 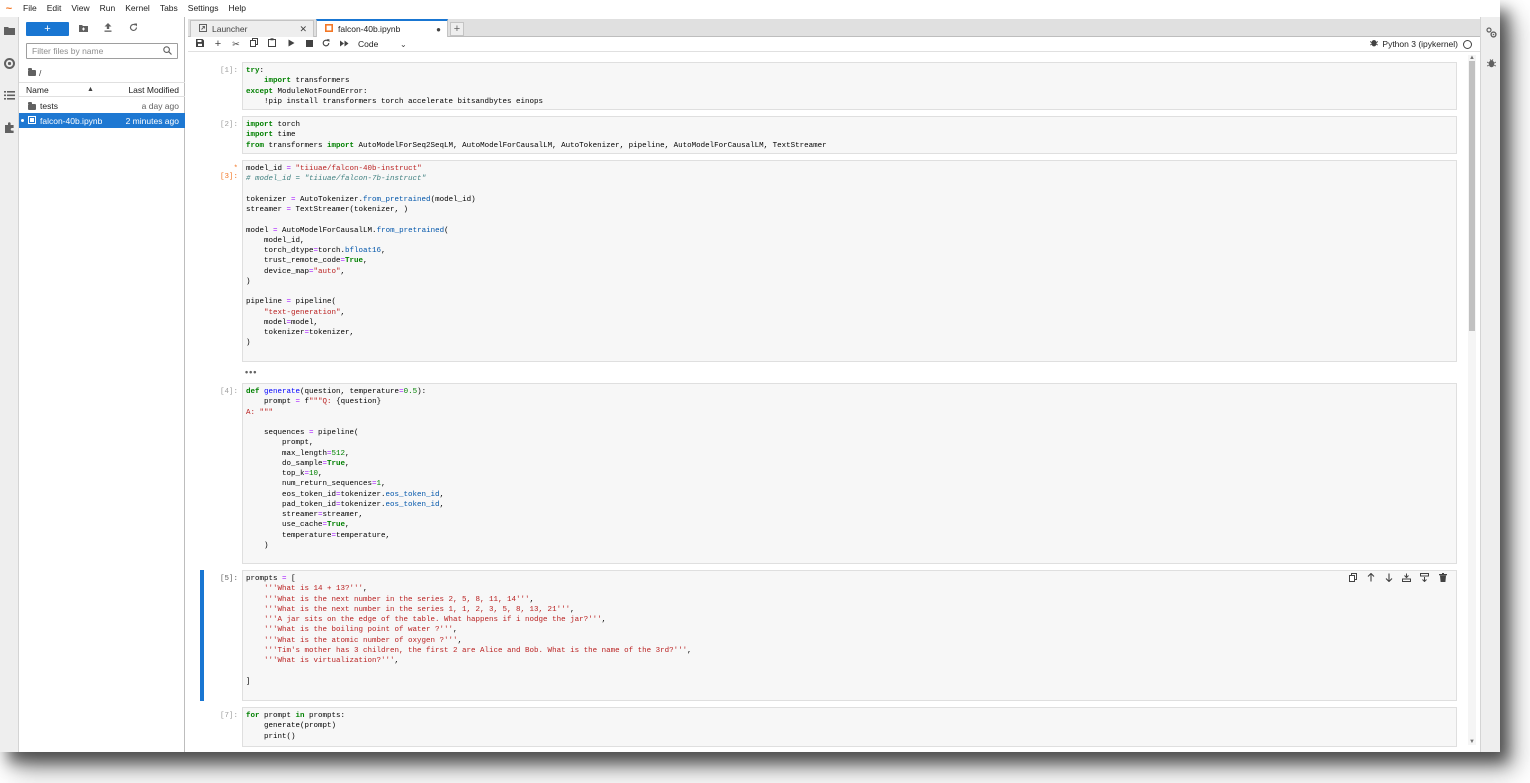 What do you see at coordinates (1352, 578) in the screenshot?
I see `duplicate-cell-icon` at bounding box center [1352, 578].